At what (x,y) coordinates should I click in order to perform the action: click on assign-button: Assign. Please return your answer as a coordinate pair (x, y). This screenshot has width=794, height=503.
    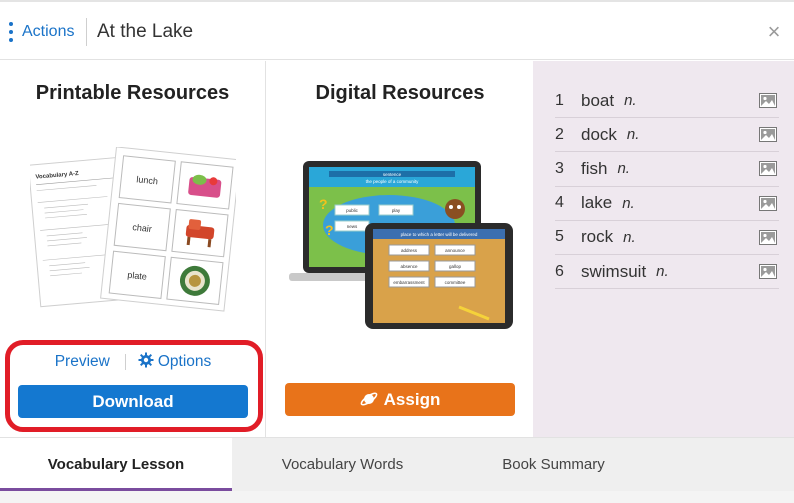
    Looking at the image, I should click on (400, 399).